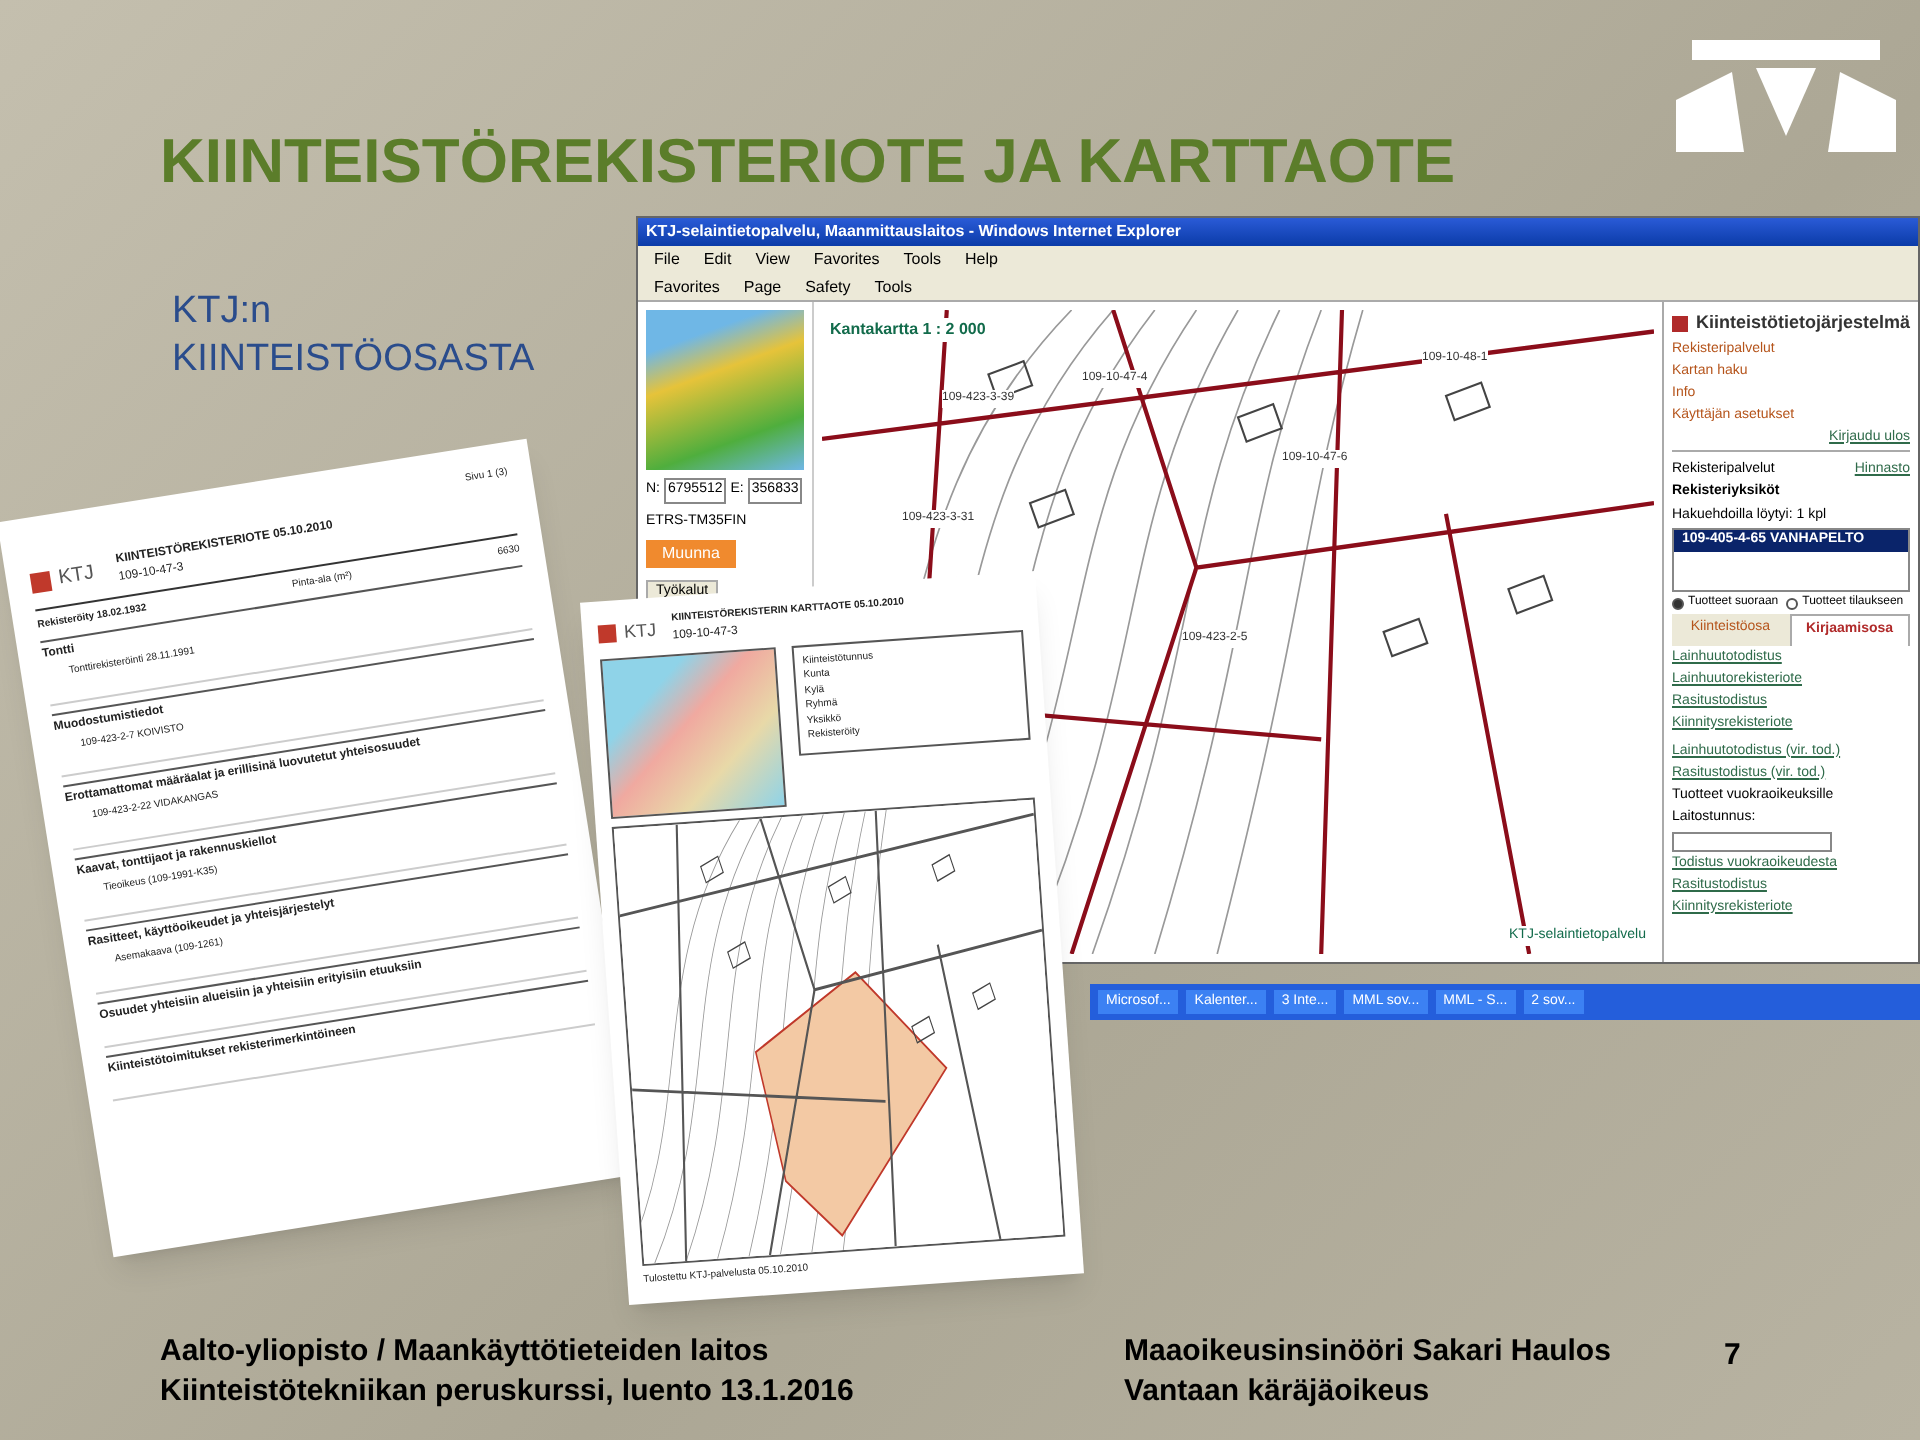  Describe the element at coordinates (687, 287) in the screenshot. I see `toolbar-button: Favorites` at that location.